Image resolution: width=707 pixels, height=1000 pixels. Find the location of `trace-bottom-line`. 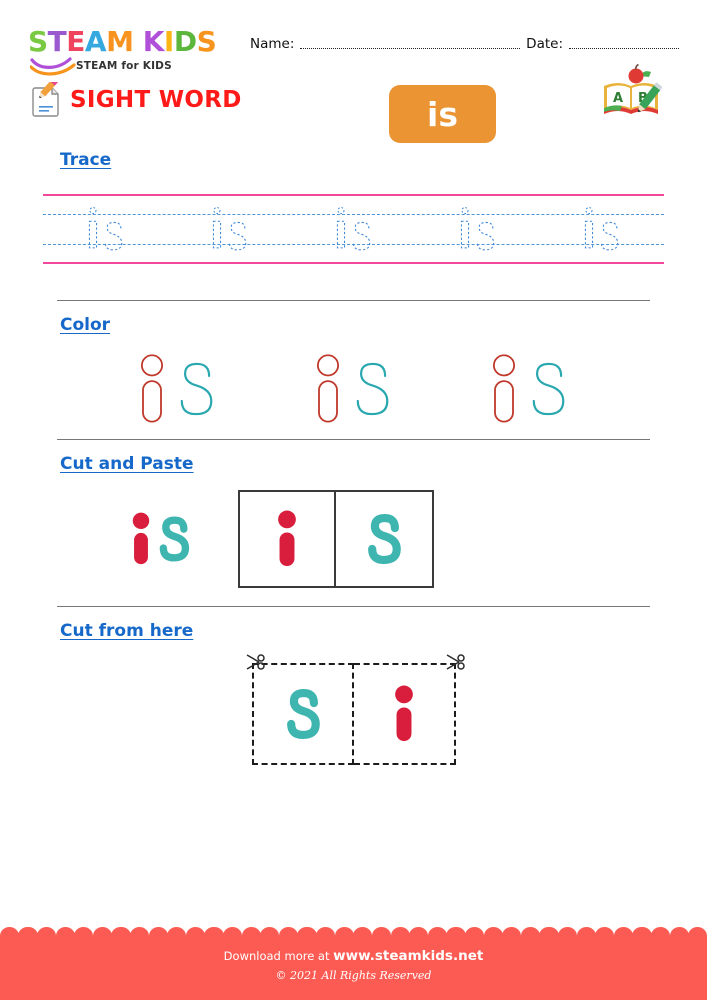

trace-bottom-line is located at coordinates (353, 263).